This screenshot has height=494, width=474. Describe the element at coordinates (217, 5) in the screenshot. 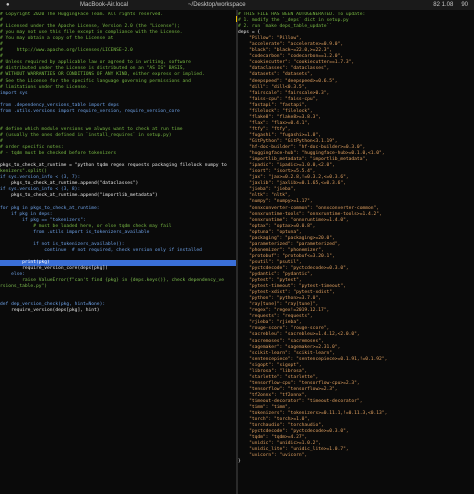

I see `terminal-tab-right: ~/Desktop/workspace` at that location.